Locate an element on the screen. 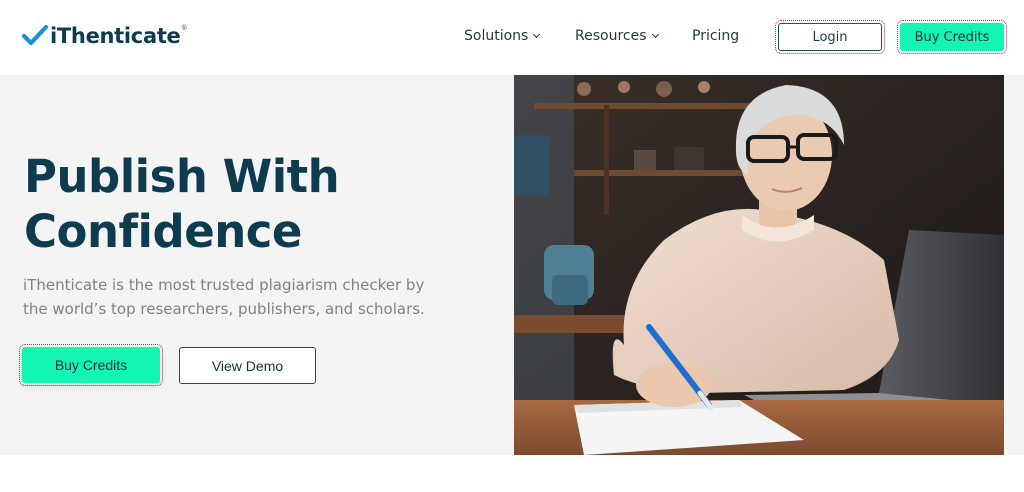 The height and width of the screenshot is (492, 1024). hero-title-line-1: Publish With is located at coordinates (182, 176).